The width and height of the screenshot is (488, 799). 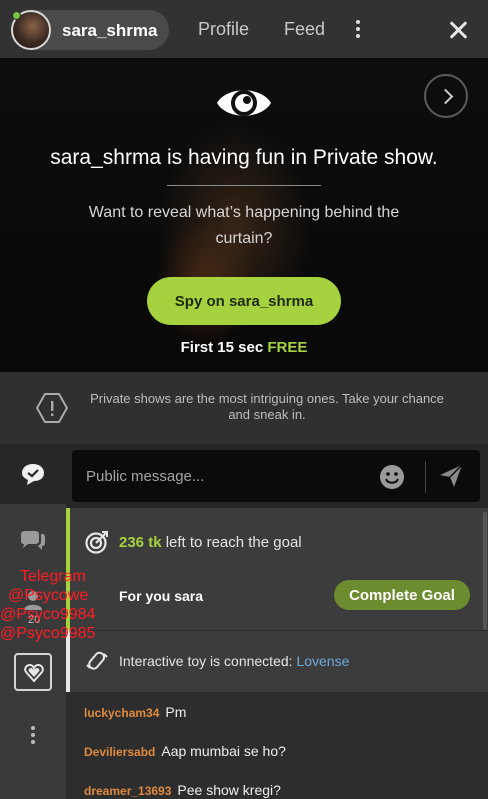 I want to click on rail-tab-toy, so click(x=33, y=672).